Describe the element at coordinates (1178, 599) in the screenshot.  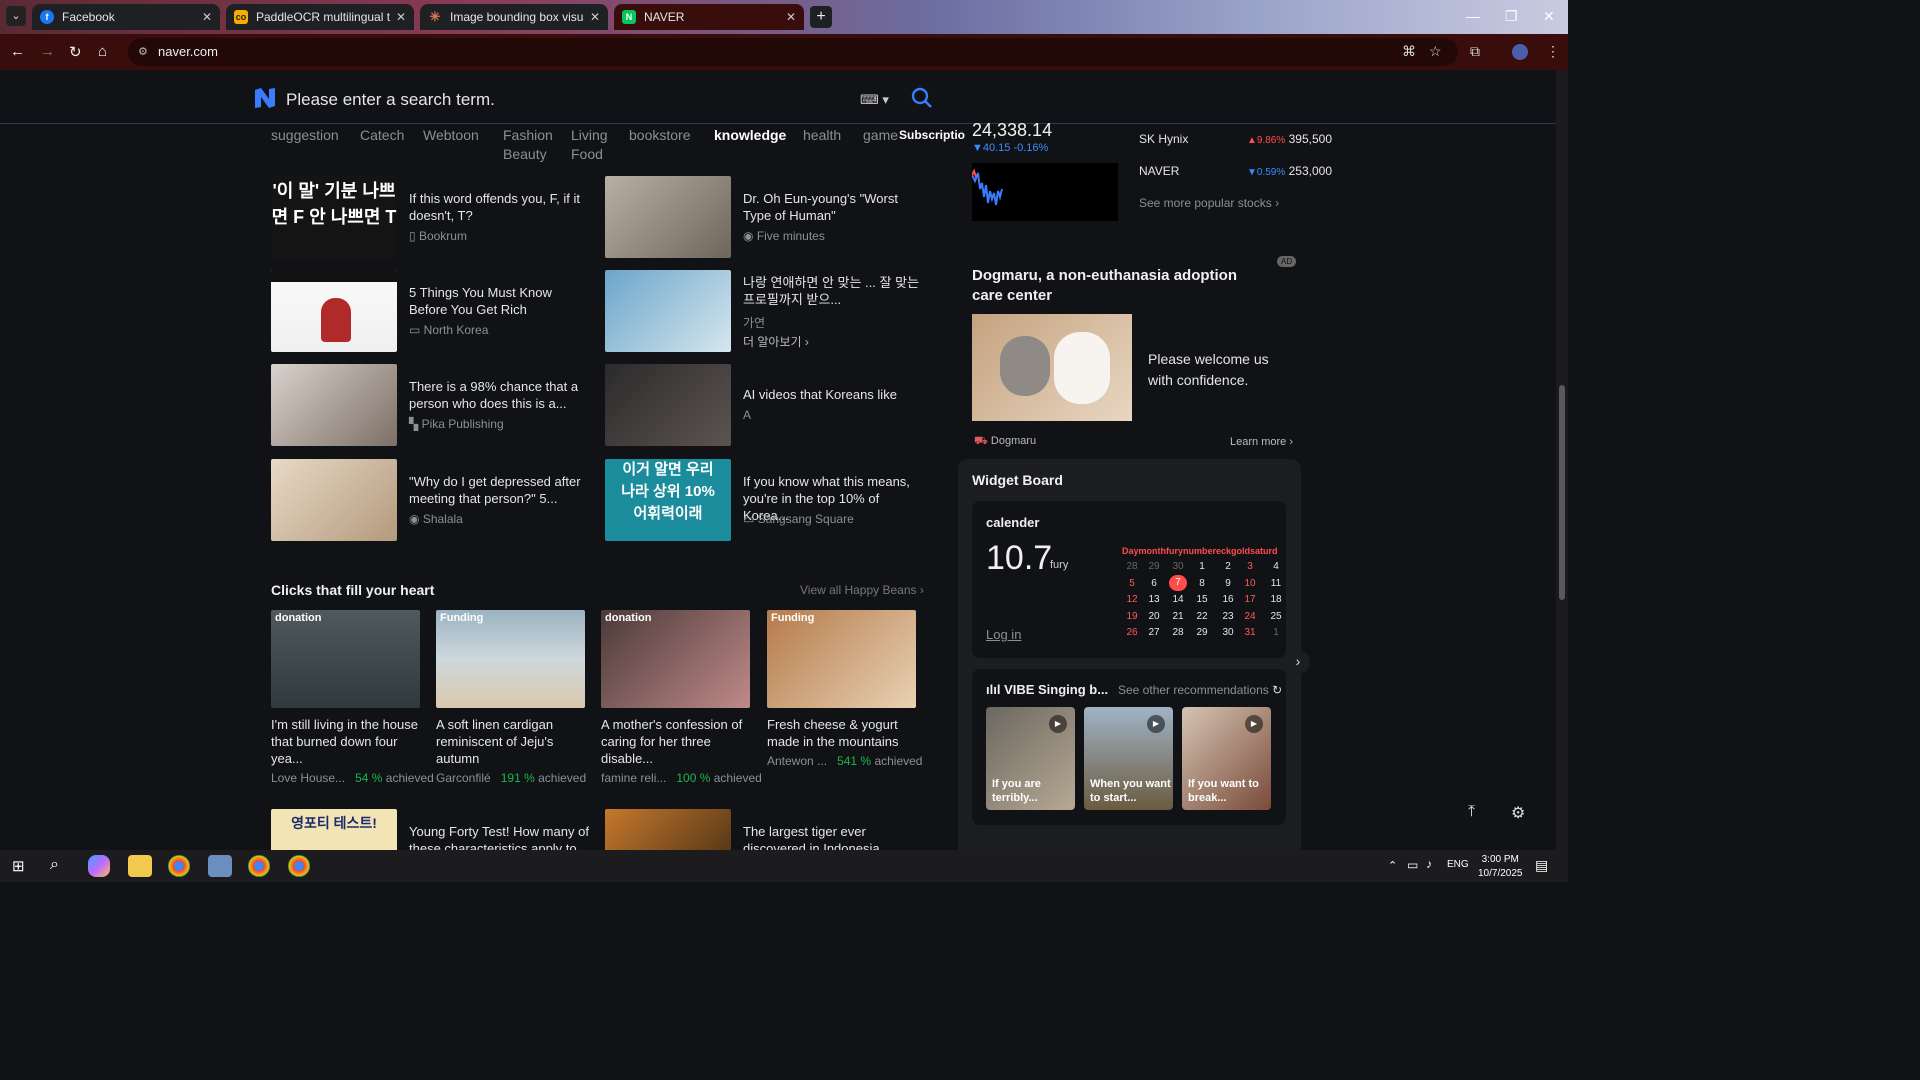
I see `calendar-day-cell: 14` at that location.